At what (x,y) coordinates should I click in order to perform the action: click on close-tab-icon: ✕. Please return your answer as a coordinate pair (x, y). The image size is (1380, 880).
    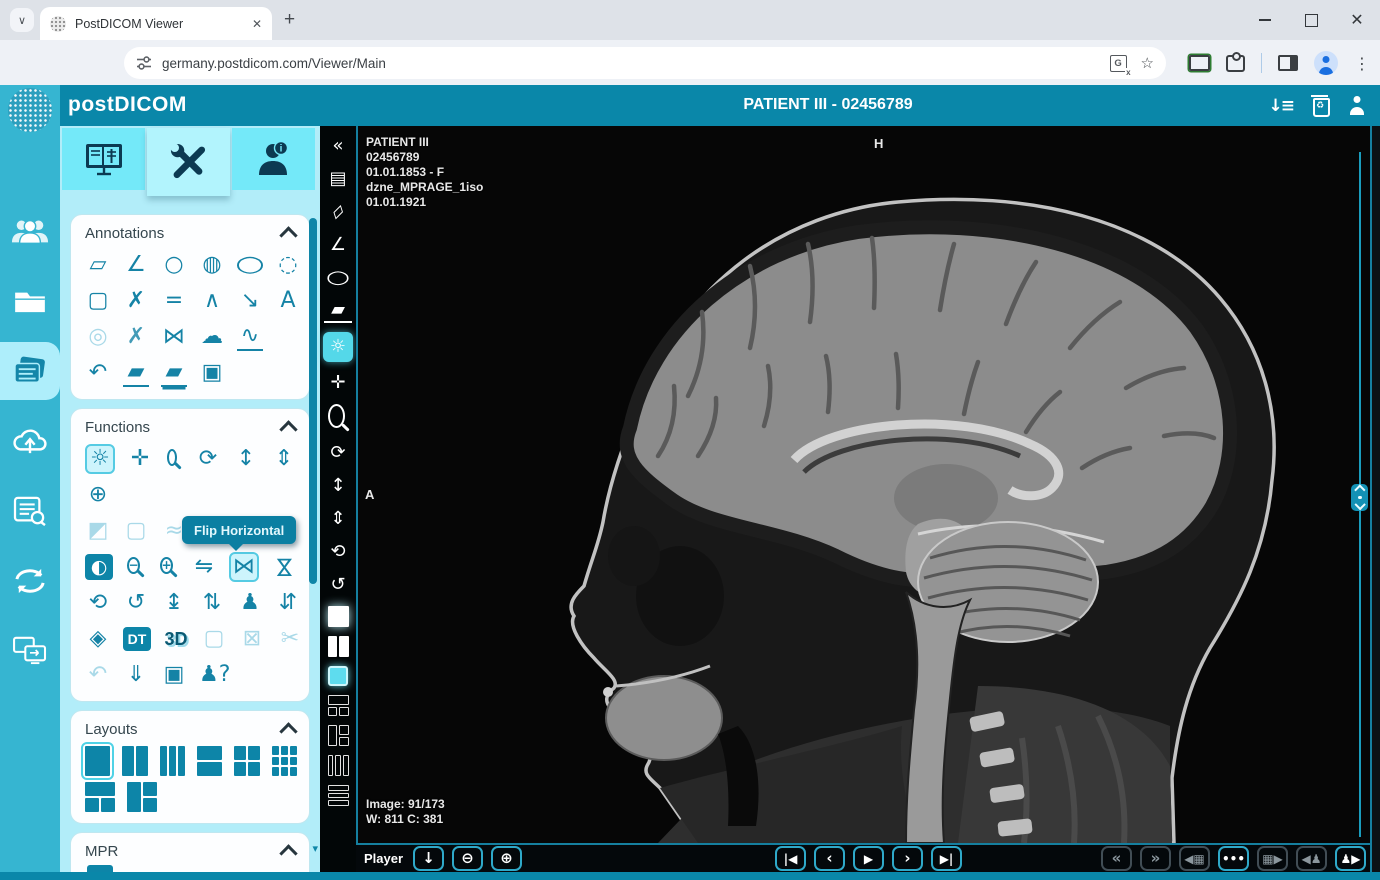
    Looking at the image, I should click on (257, 24).